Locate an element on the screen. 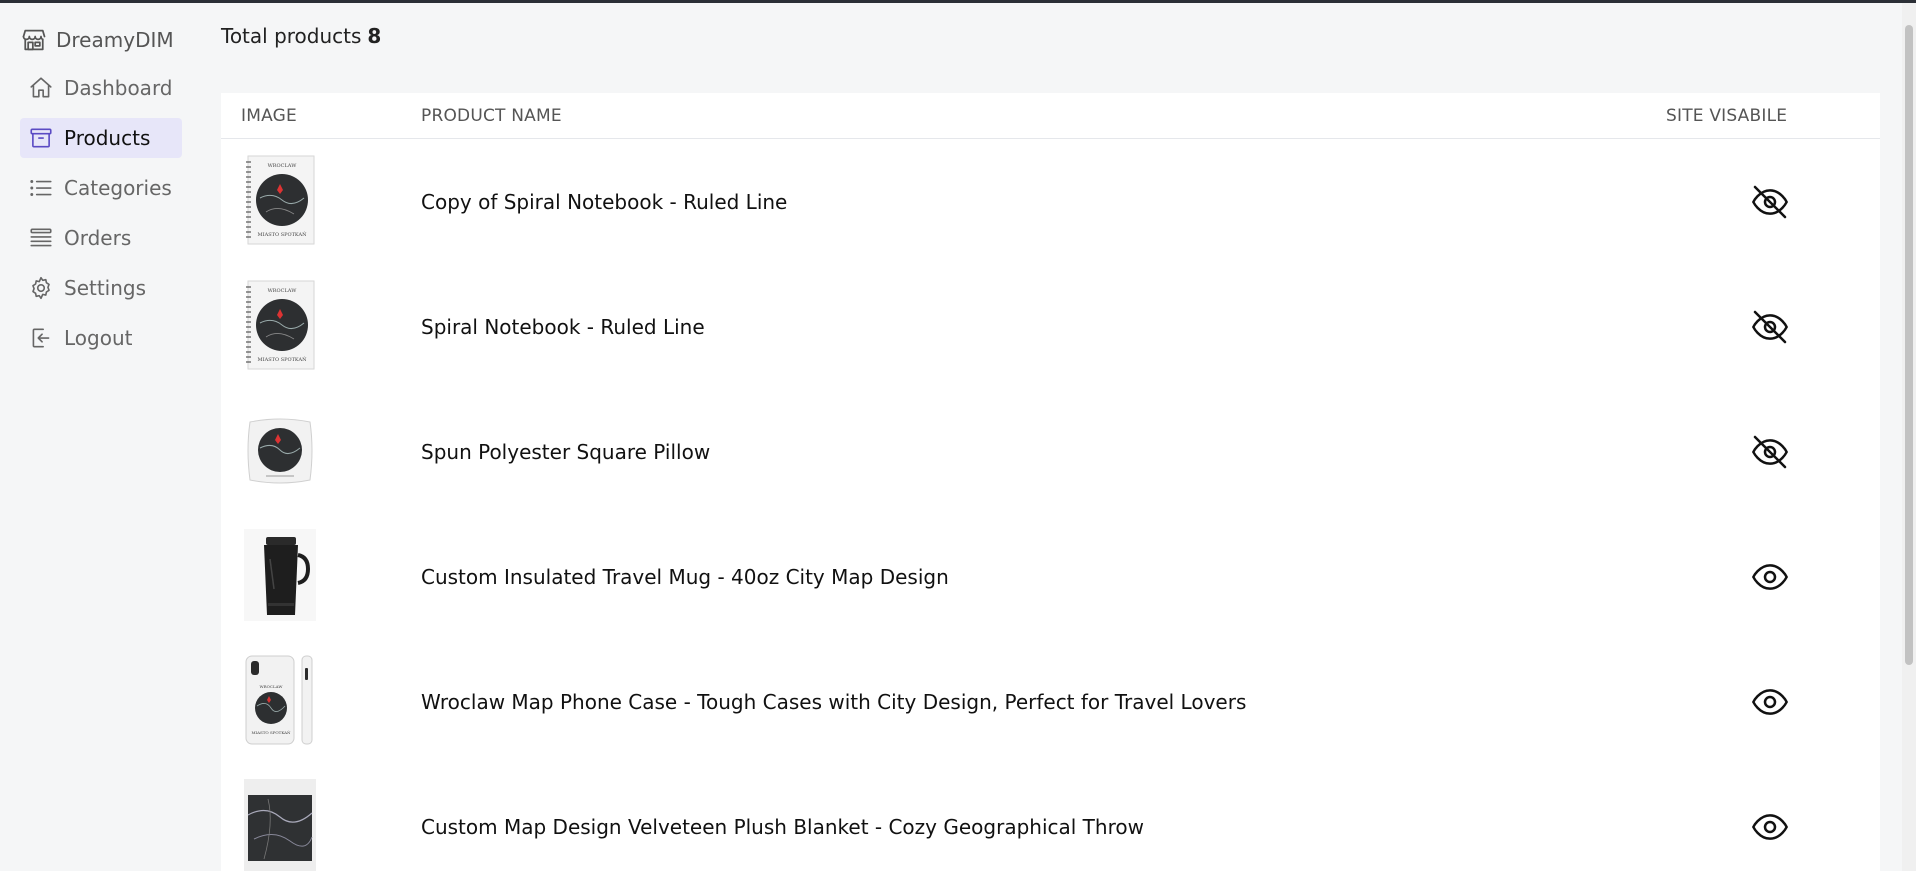 This screenshot has height=871, width=1916. total-products-summary: Total products 8 is located at coordinates (301, 36).